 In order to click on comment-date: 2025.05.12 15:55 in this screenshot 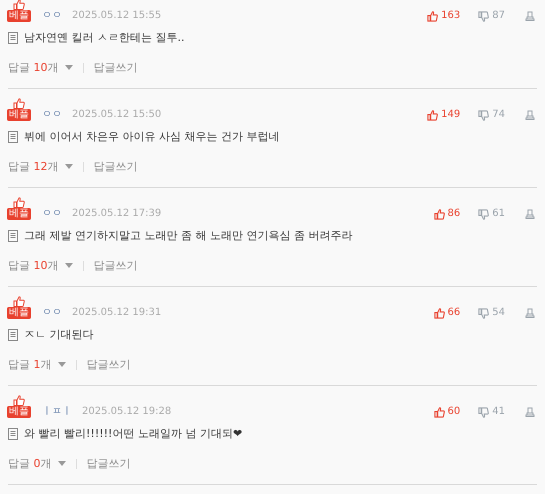, I will do `click(117, 16)`.